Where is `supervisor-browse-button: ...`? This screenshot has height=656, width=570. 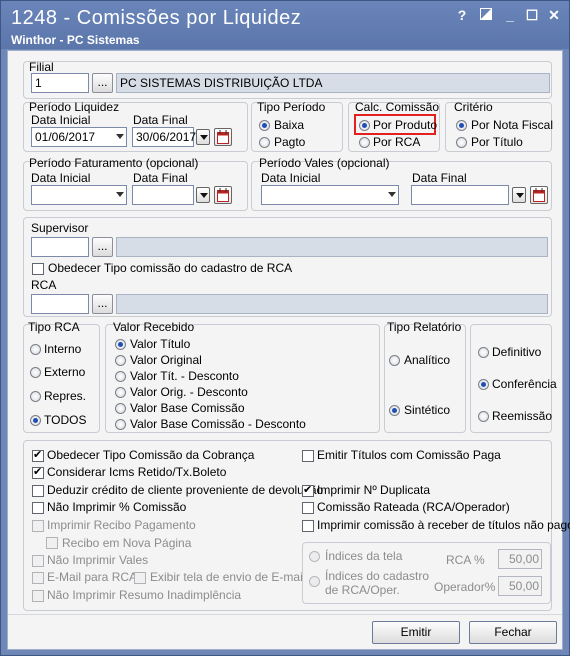 supervisor-browse-button: ... is located at coordinates (102, 247).